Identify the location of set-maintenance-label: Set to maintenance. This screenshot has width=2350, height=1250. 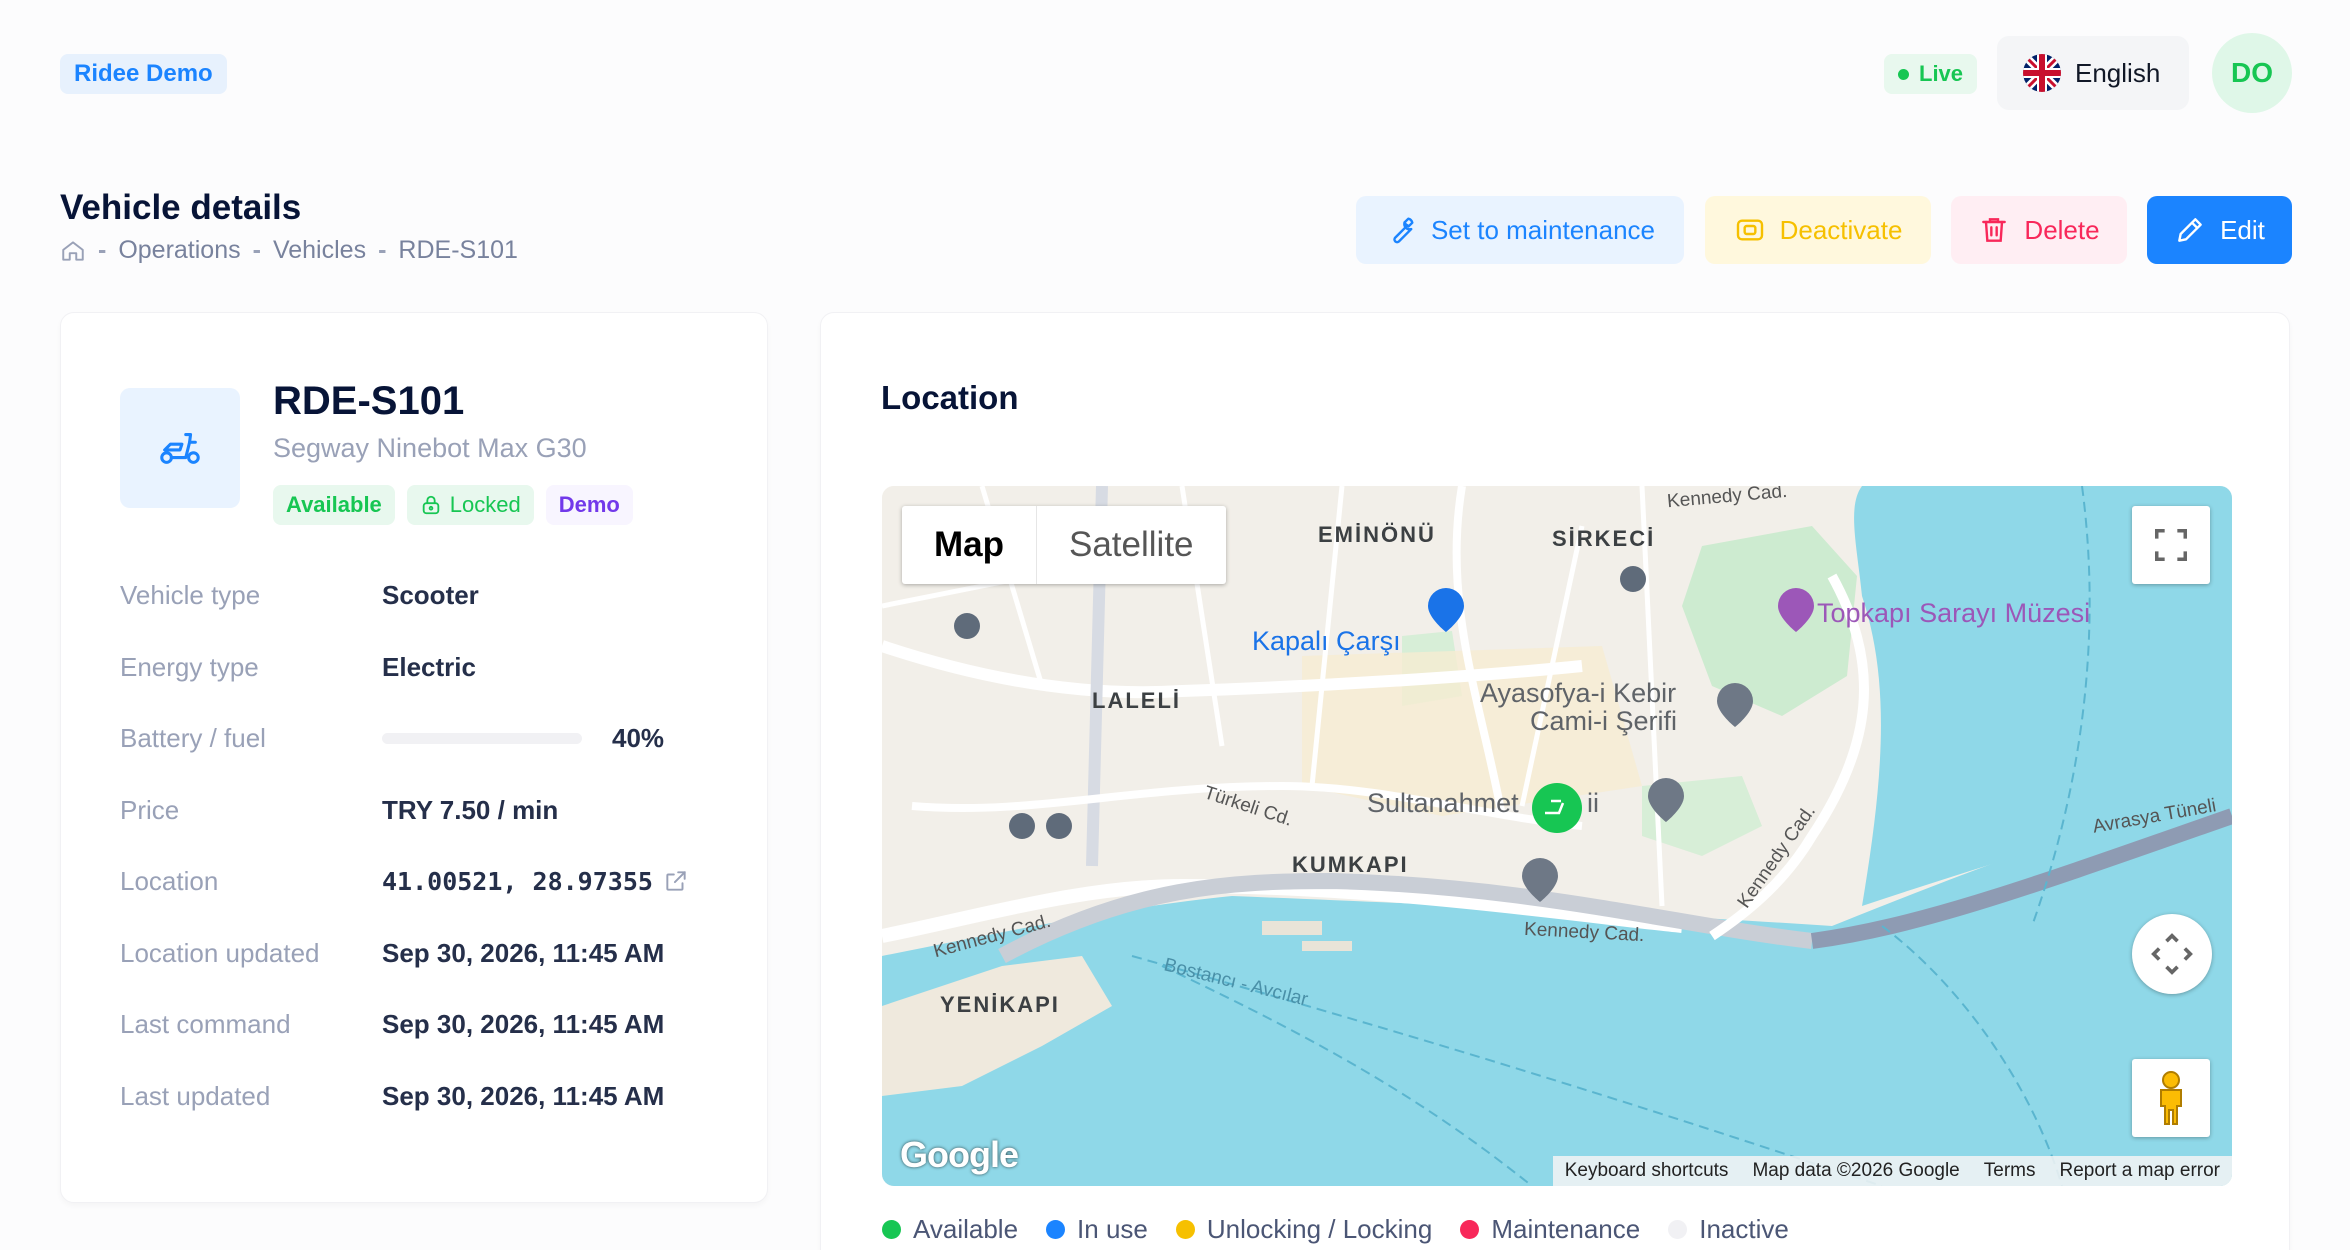
(1543, 229).